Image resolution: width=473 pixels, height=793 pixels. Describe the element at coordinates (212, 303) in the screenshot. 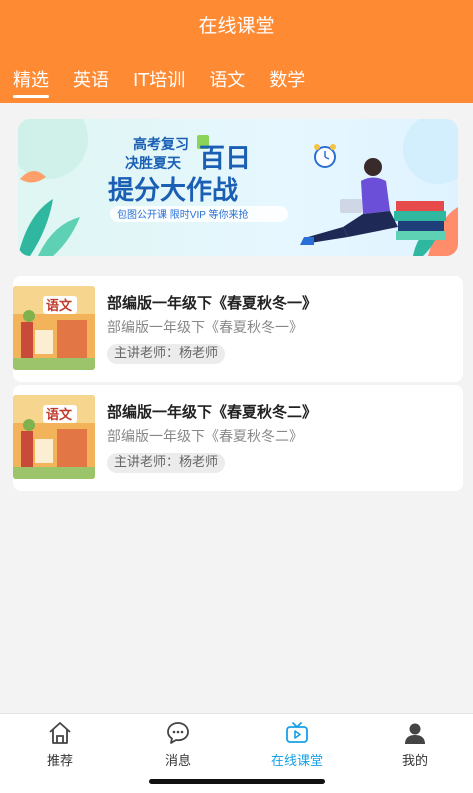

I see `course-title: 部编版一年级下《春夏秋冬一》` at that location.